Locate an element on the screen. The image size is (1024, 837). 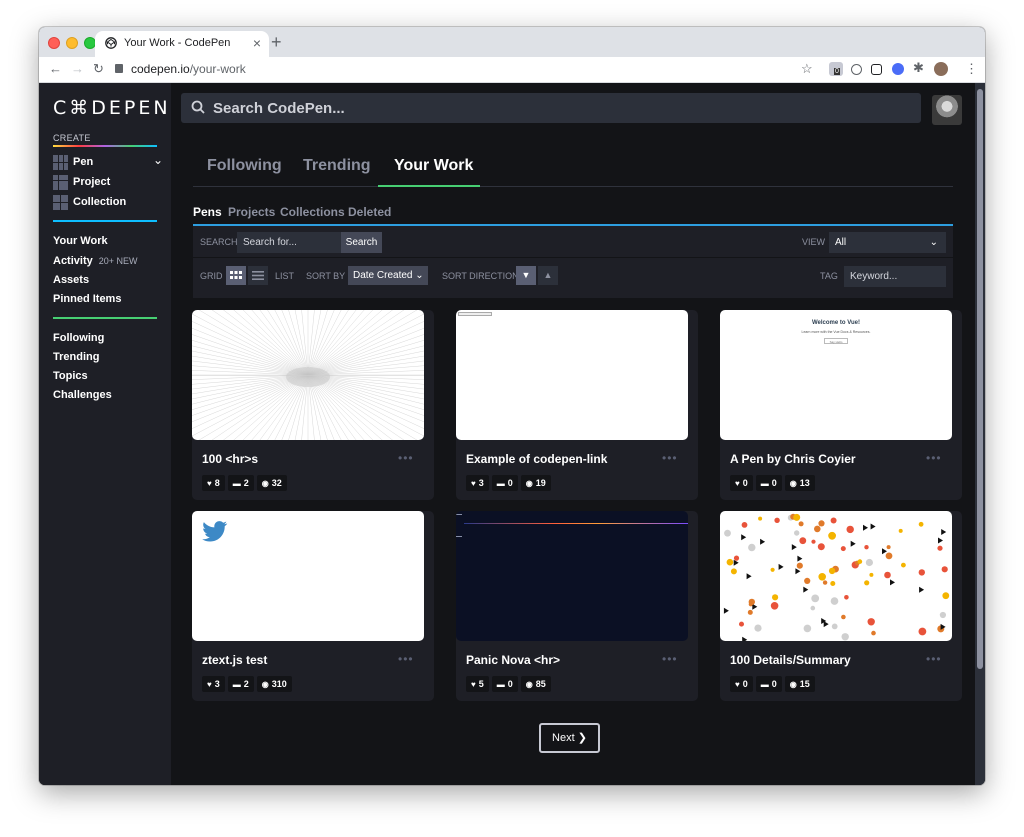
create-project-item: Project is located at coordinates (108, 183).